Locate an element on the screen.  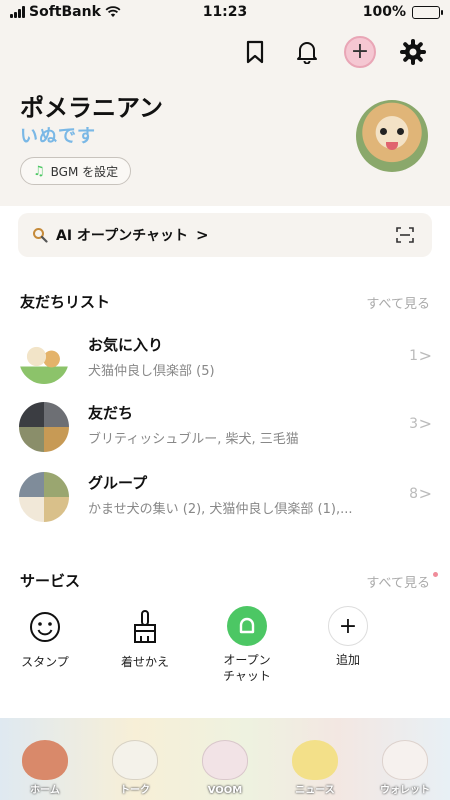
capybara-home-icon is located at coordinates (45, 760).